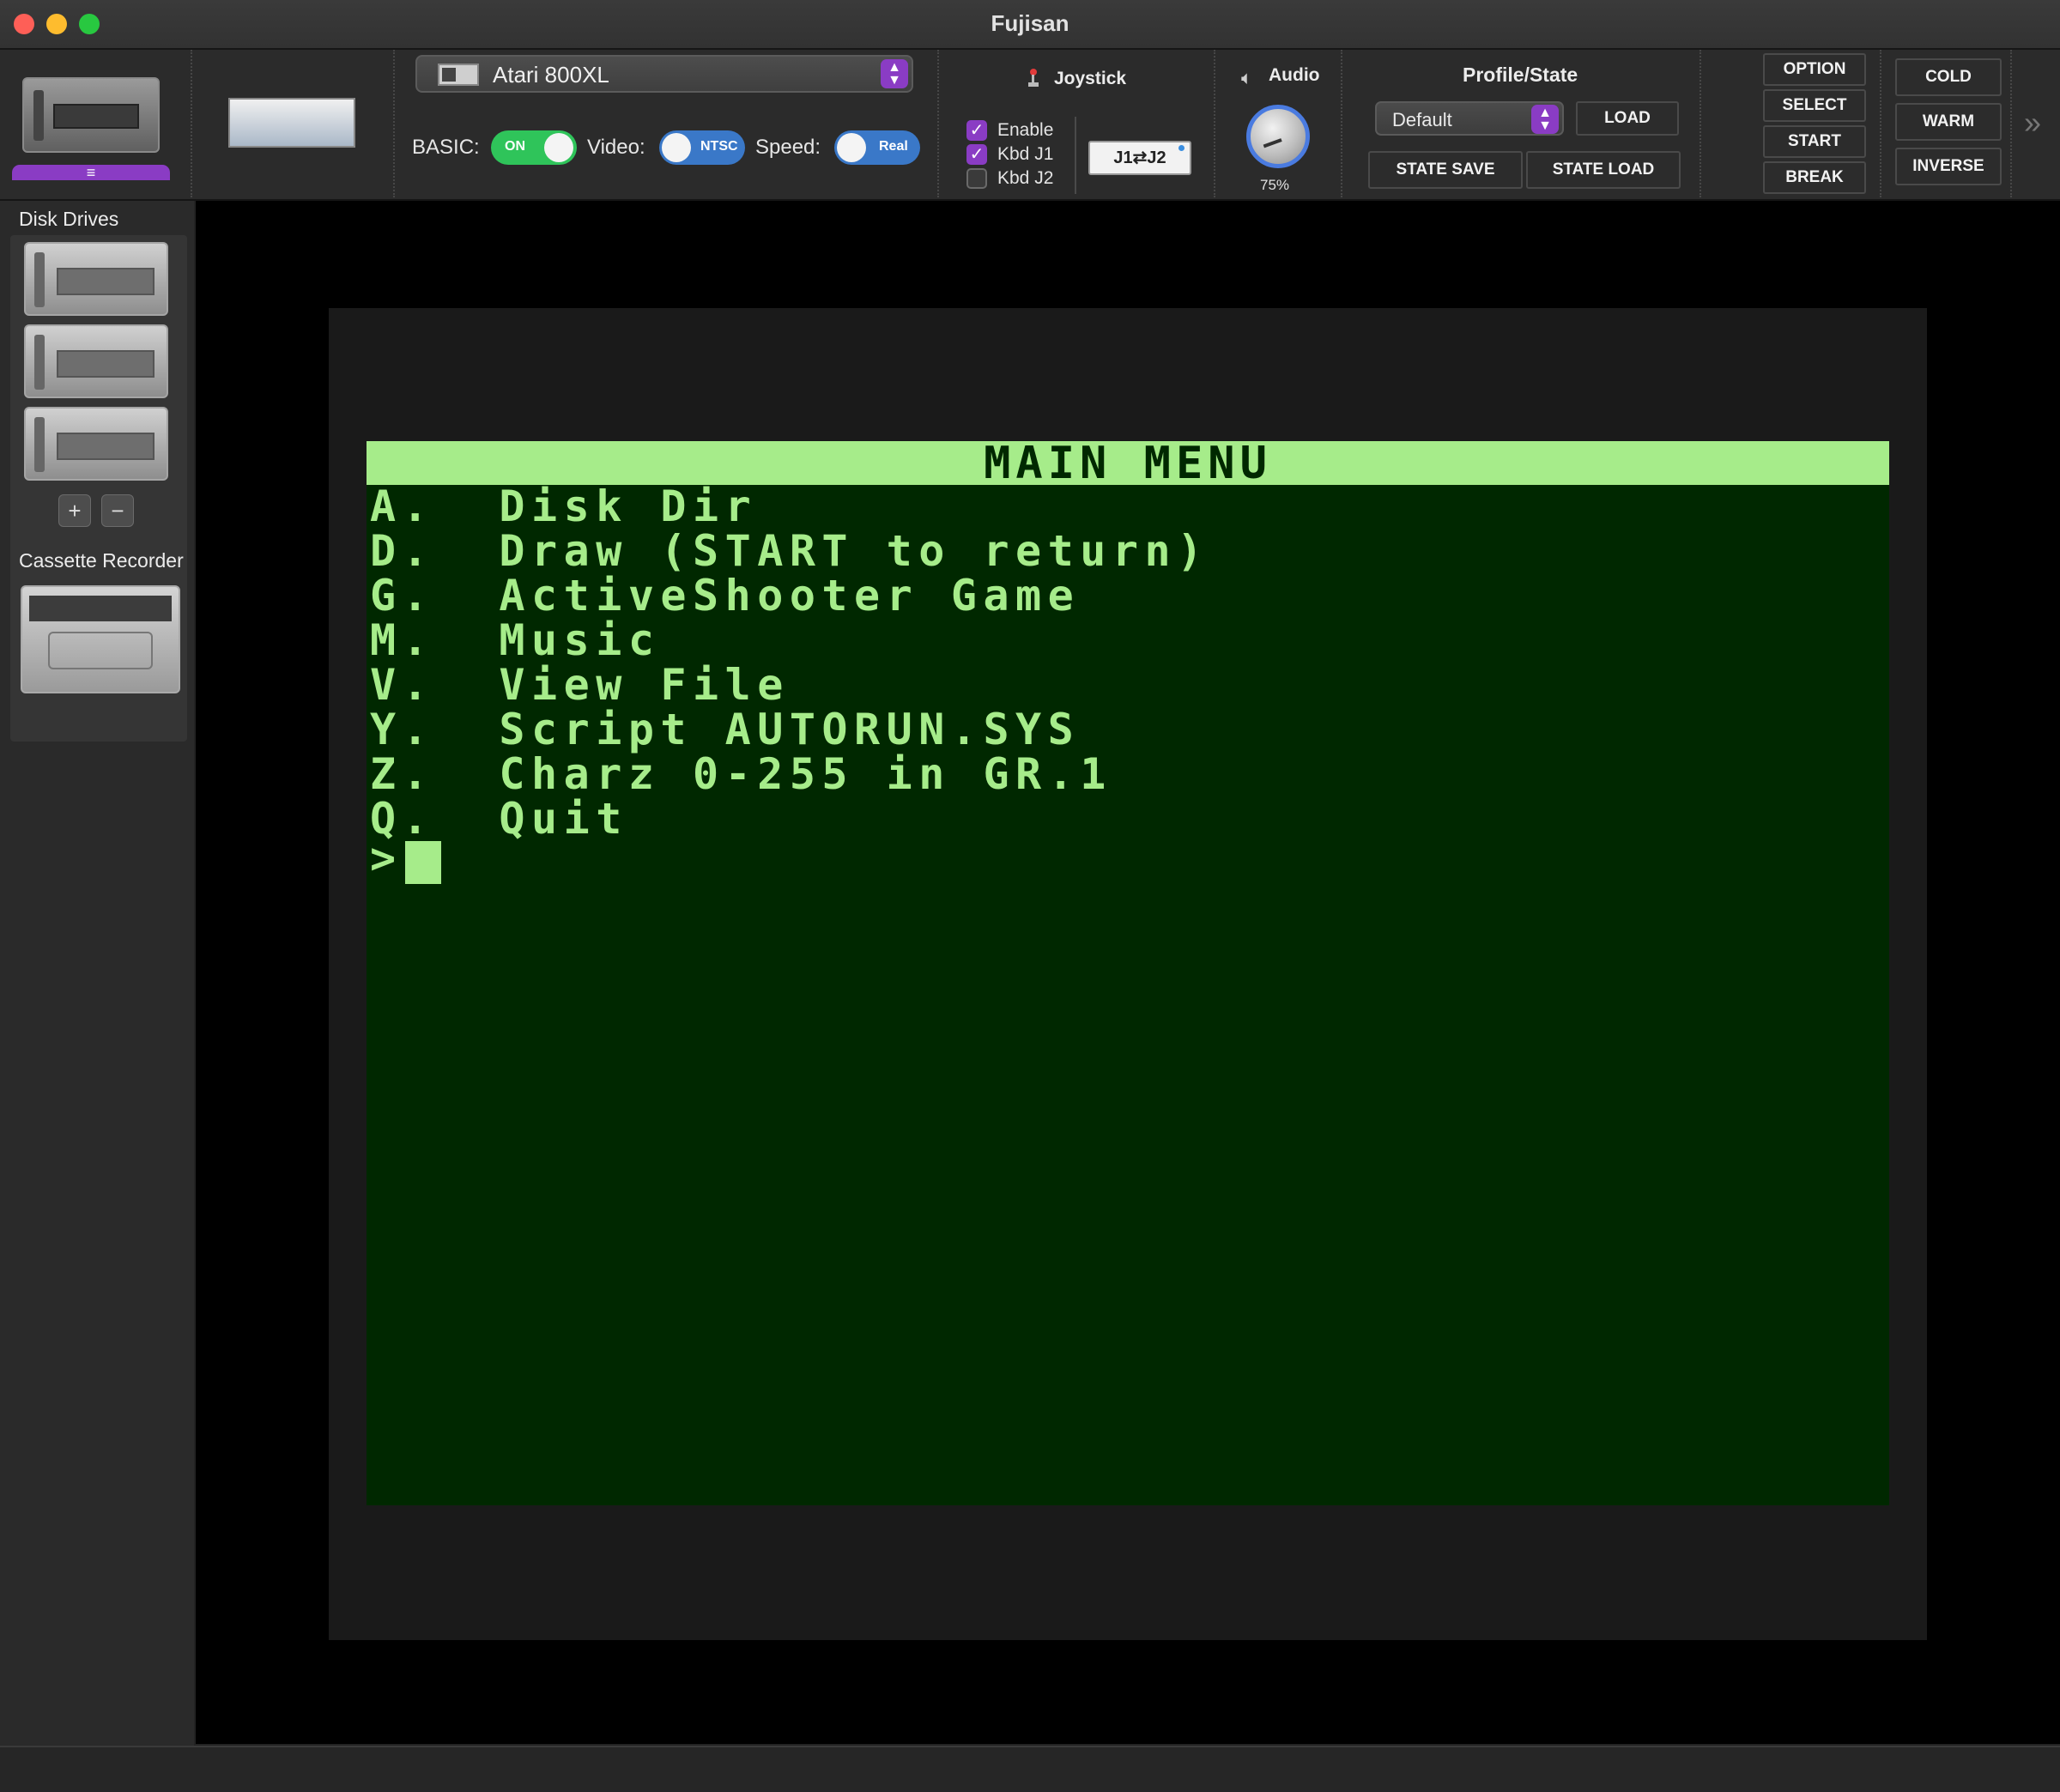  I want to click on warm-reset-button: WARM, so click(1948, 122).